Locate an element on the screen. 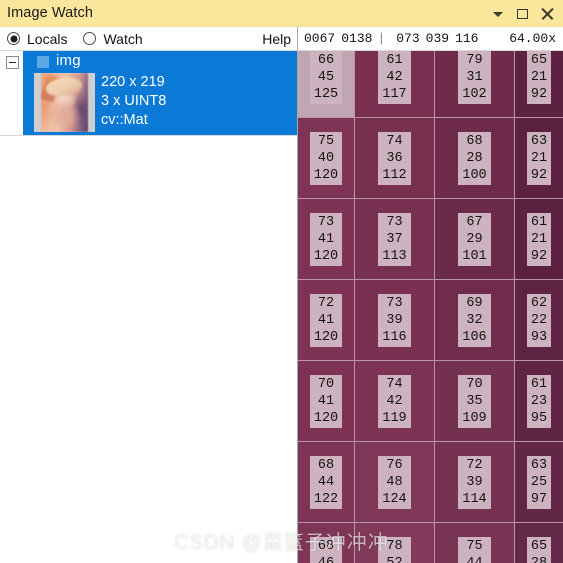  window-controls is located at coordinates (528, 13).